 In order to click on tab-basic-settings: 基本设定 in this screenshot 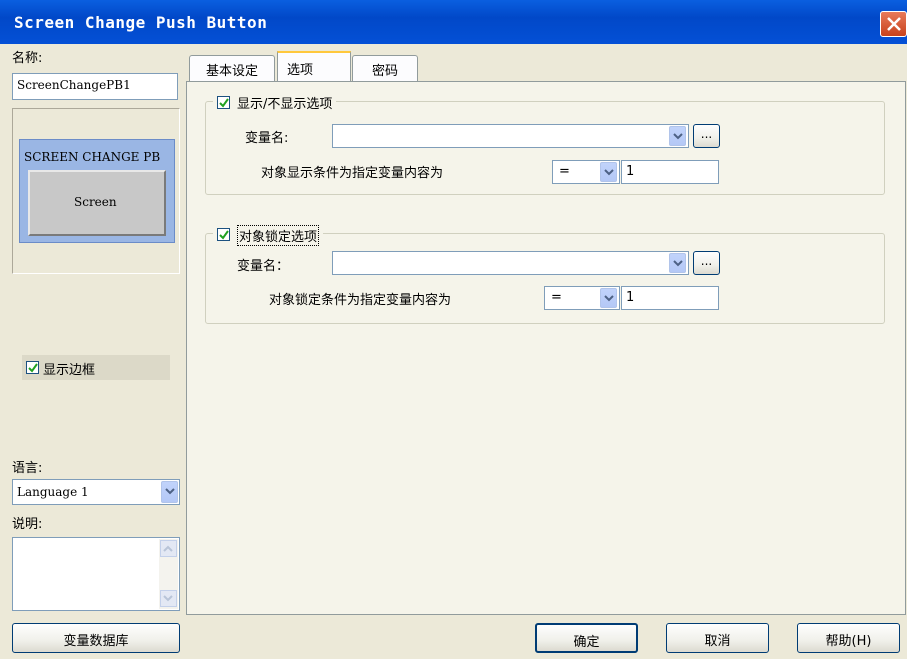, I will do `click(232, 68)`.